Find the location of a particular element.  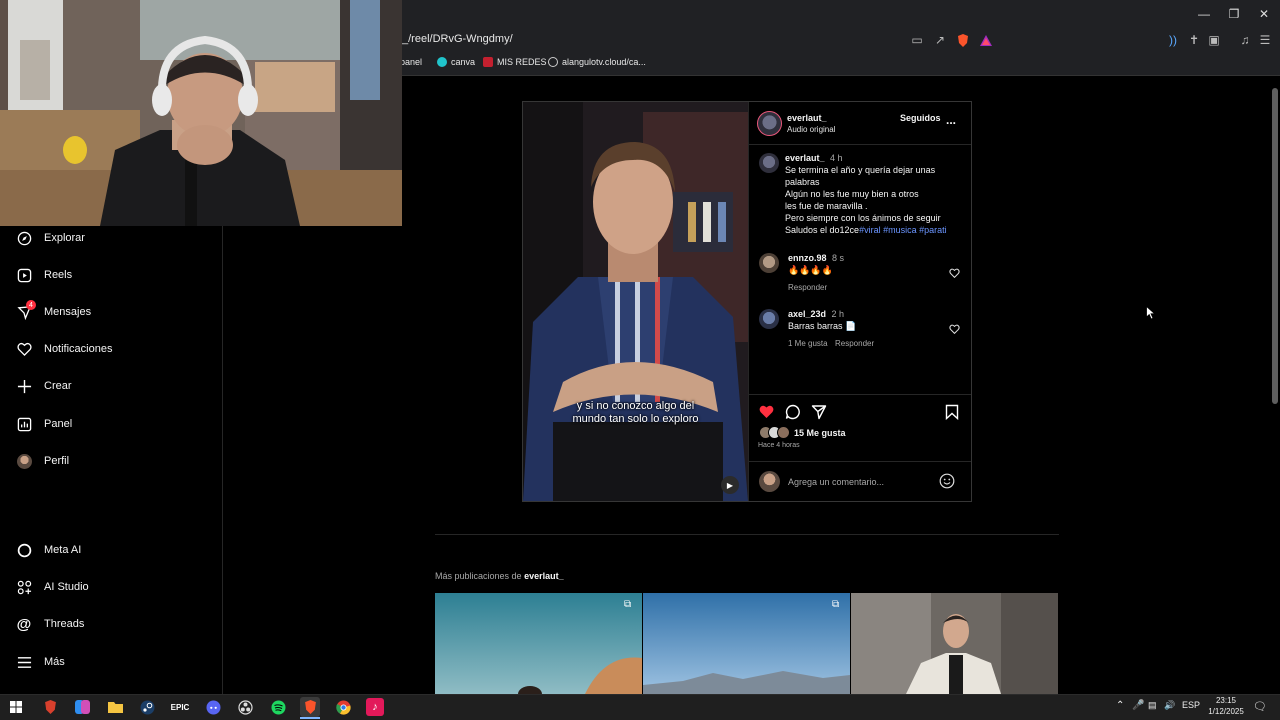

sidebar-item-crear: Crear is located at coordinates (44, 386).